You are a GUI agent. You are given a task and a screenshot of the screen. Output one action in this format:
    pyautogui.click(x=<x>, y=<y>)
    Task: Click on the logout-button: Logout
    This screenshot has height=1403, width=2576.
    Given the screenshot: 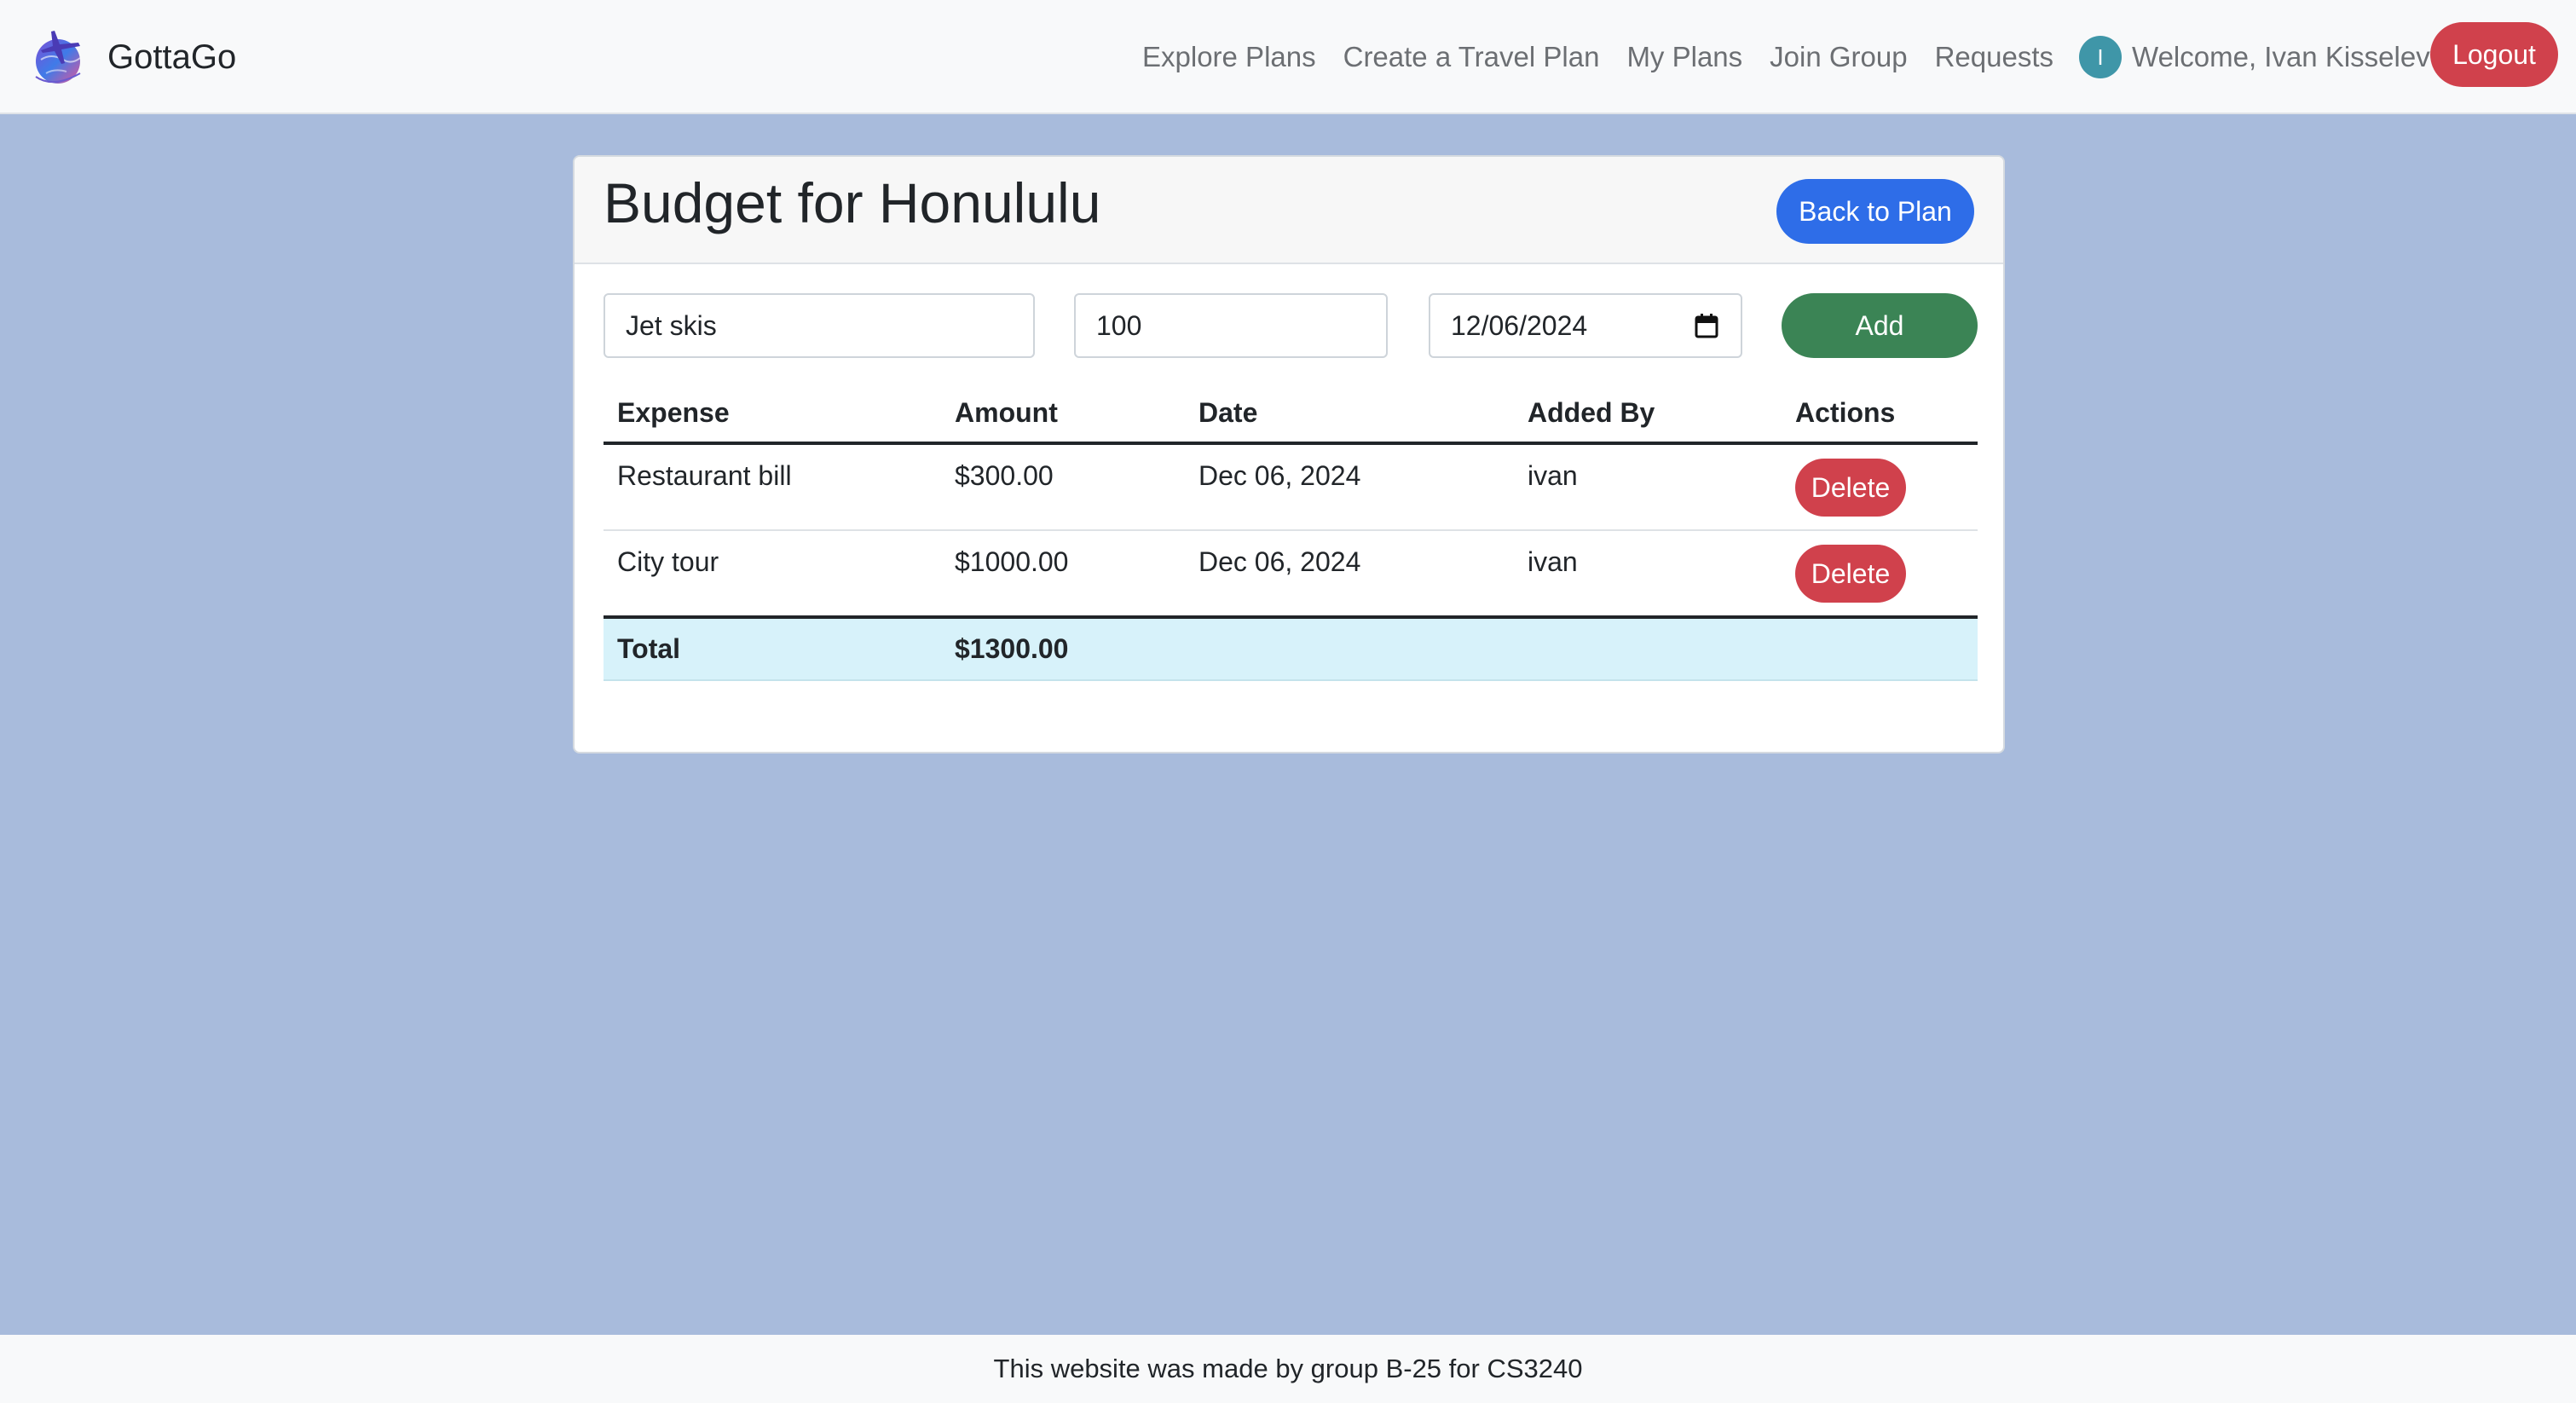 What is the action you would take?
    pyautogui.click(x=2494, y=55)
    